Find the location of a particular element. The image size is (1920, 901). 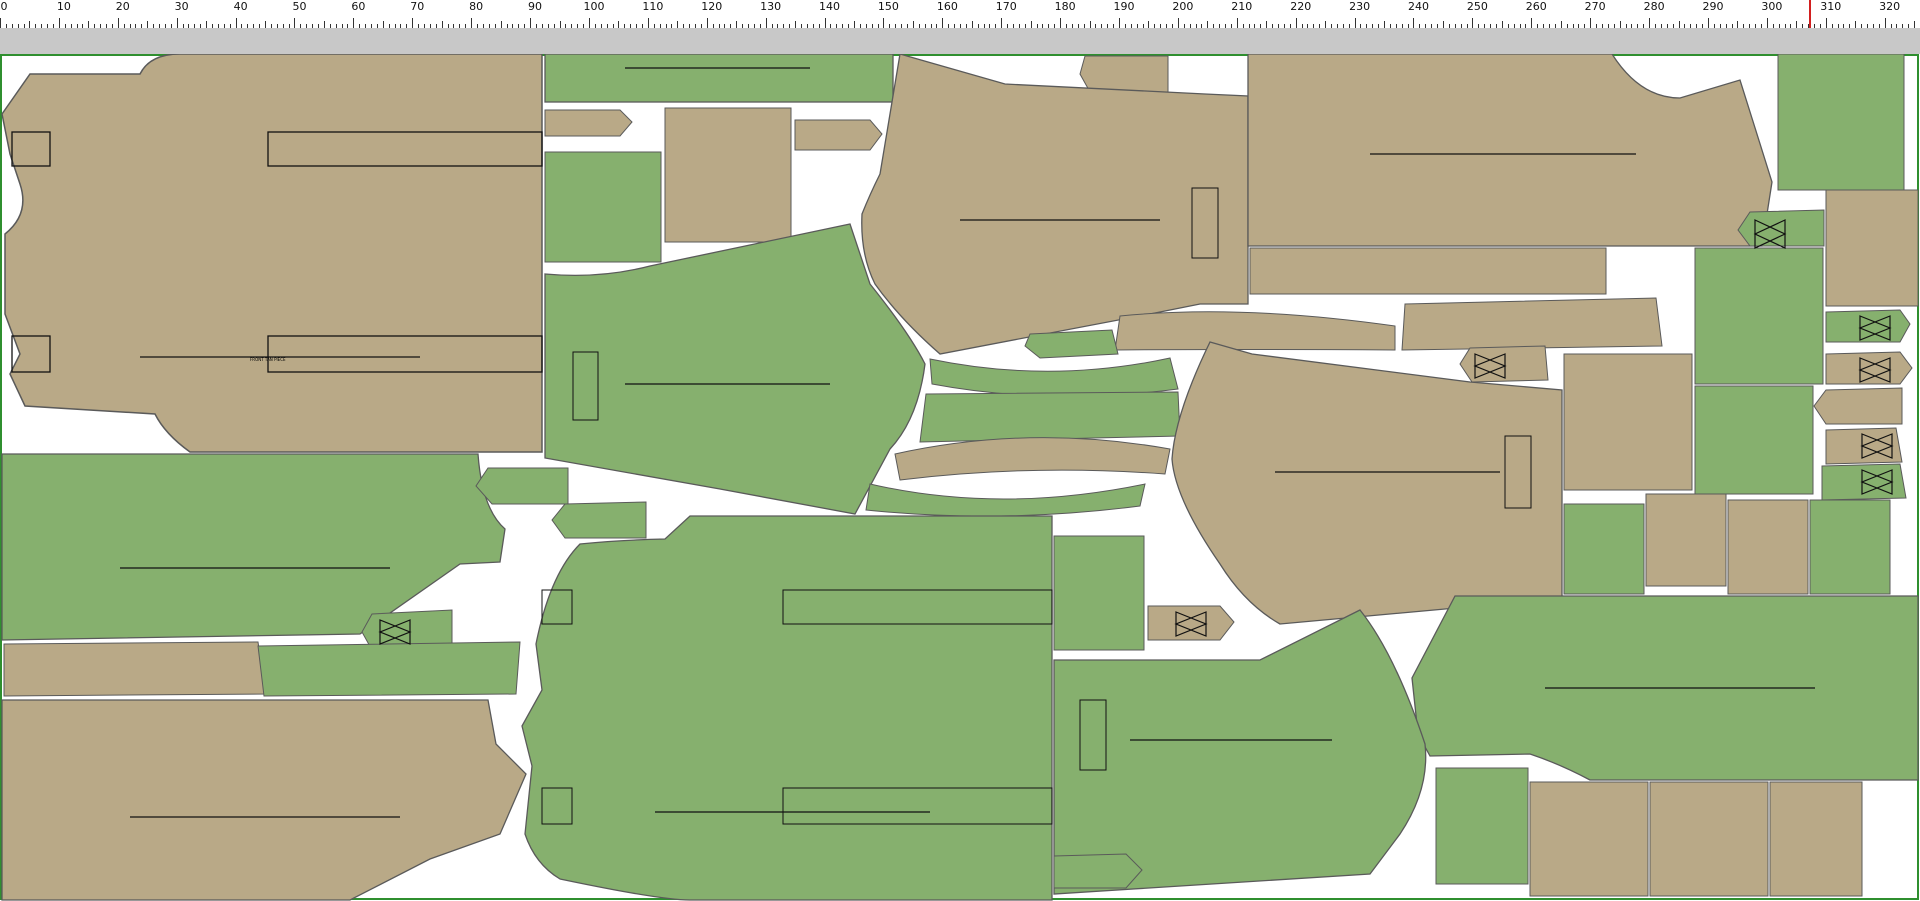

ruler-label: 80 is located at coordinates (476, 6).